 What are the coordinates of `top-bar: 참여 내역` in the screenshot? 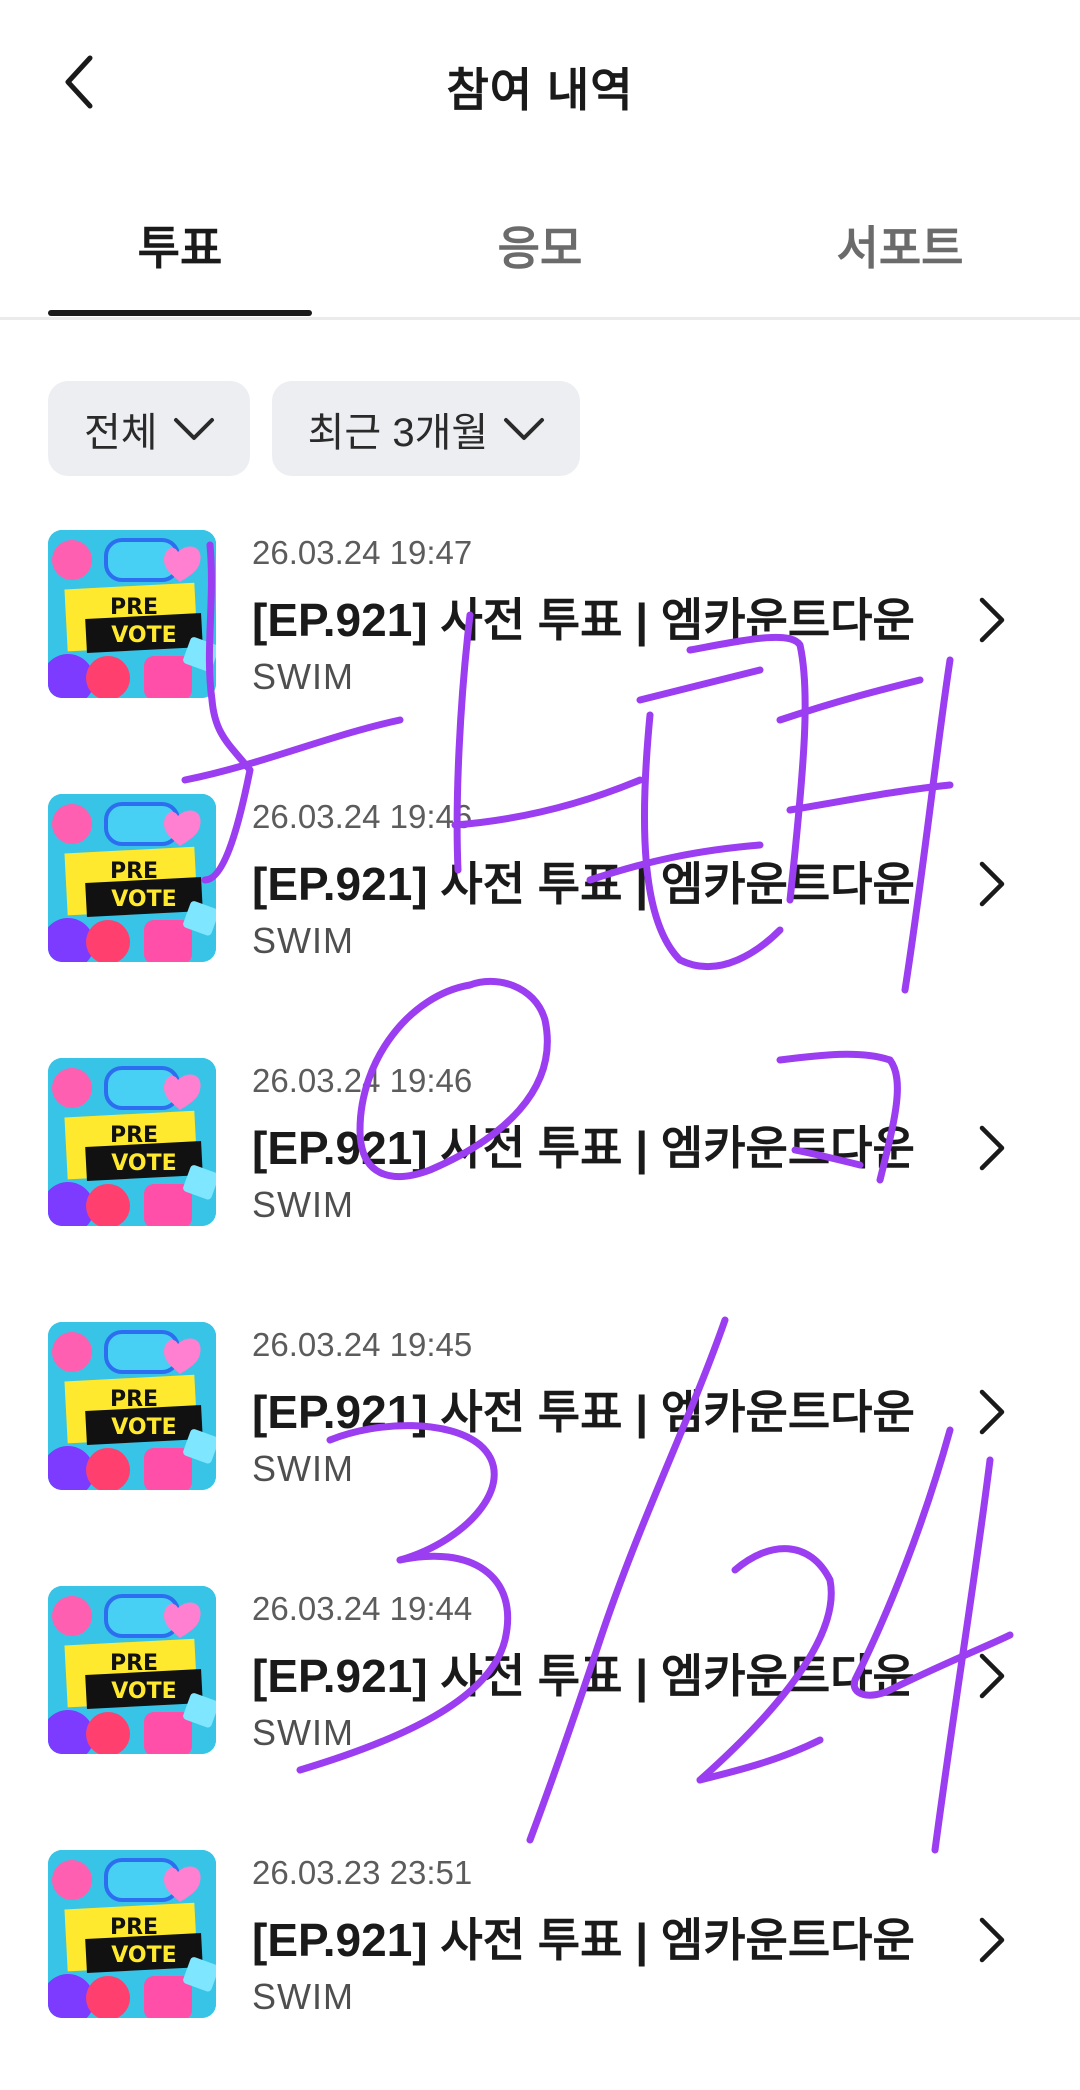 It's located at (540, 85).